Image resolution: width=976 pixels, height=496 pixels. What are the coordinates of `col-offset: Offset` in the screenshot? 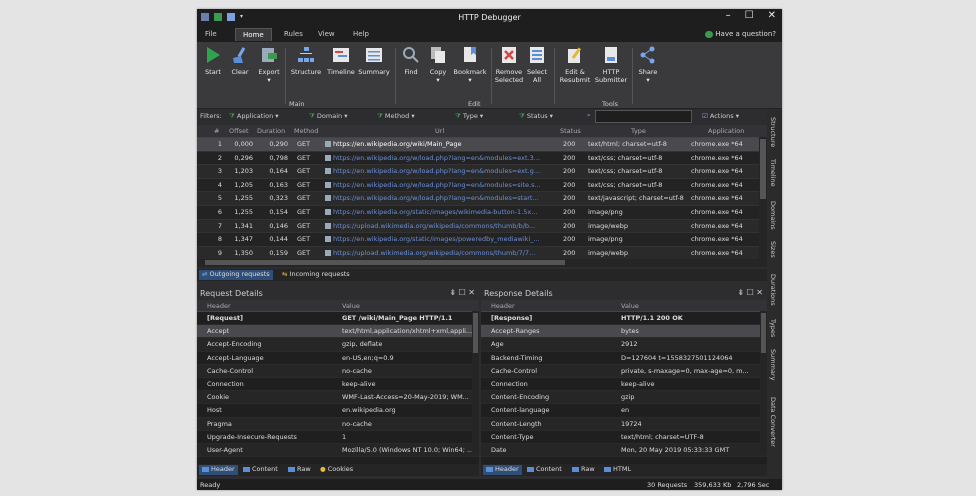 It's located at (239, 131).